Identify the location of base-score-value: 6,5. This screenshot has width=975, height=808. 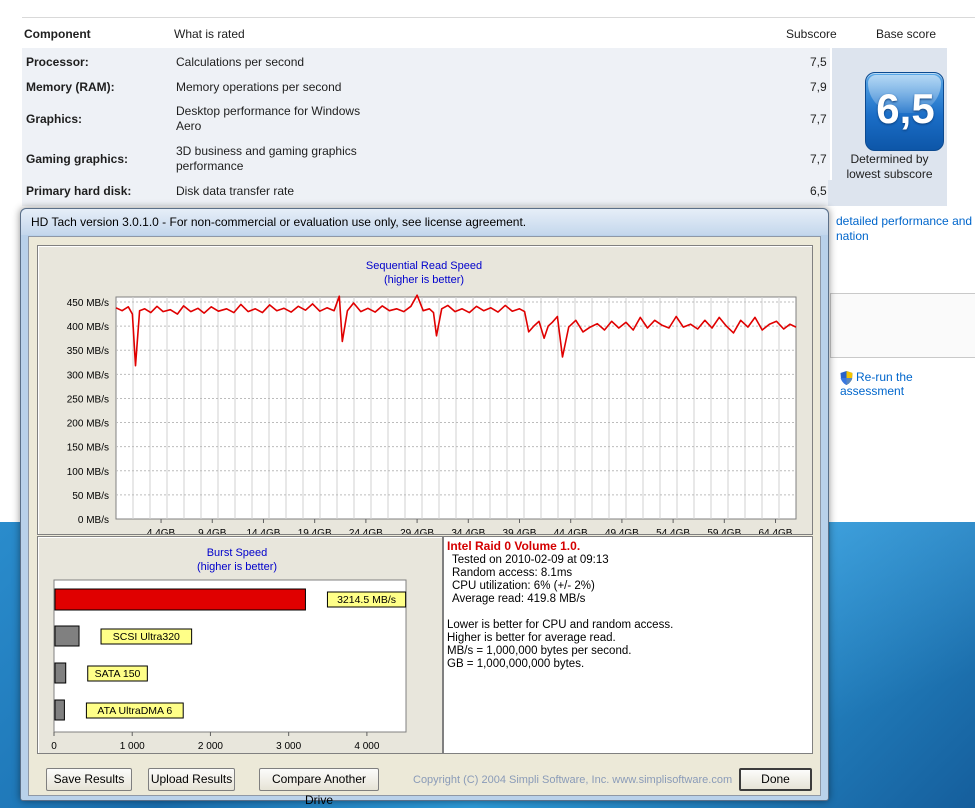
(905, 108).